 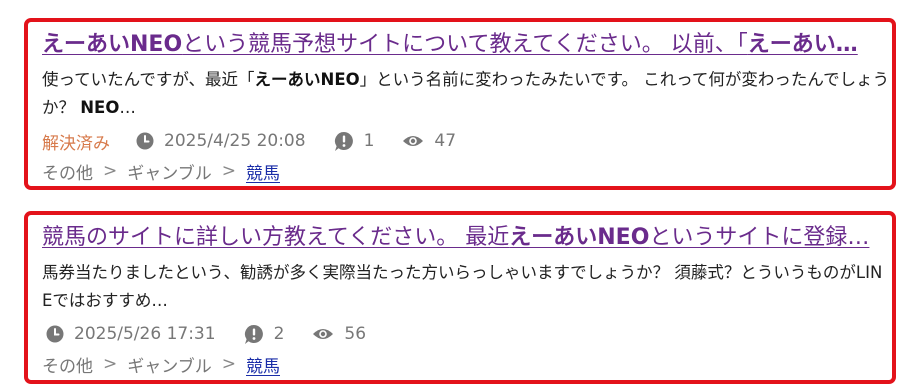 What do you see at coordinates (339, 334) in the screenshot?
I see `view-count: 56` at bounding box center [339, 334].